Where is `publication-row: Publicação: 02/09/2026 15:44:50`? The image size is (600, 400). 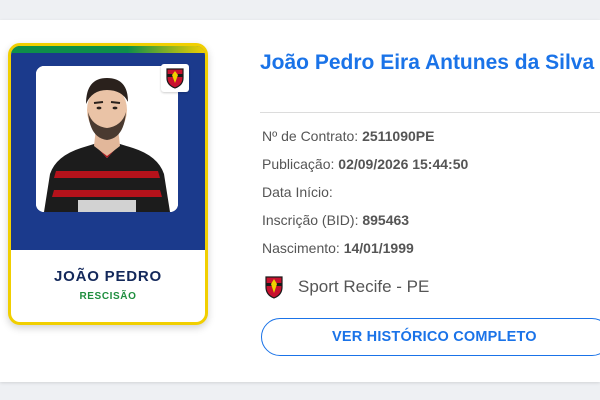 publication-row: Publicação: 02/09/2026 15:44:50 is located at coordinates (365, 168).